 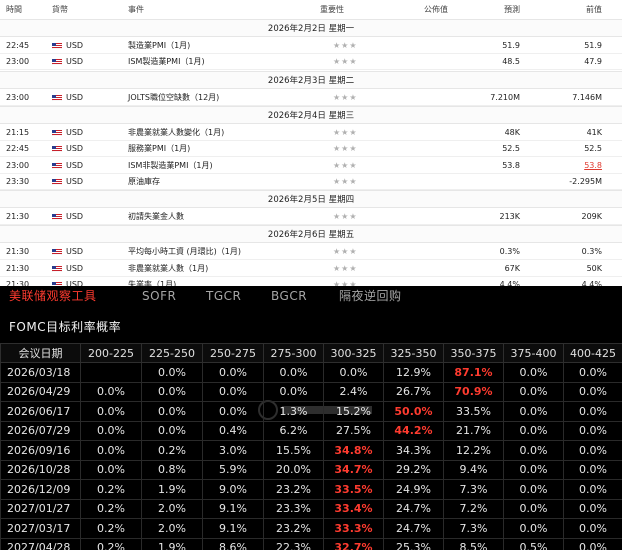 What do you see at coordinates (311, 149) in the screenshot?
I see `calendar-event-row: 22:45 USD 服務業PMI（1月) ★★★ 52.5 52.5` at bounding box center [311, 149].